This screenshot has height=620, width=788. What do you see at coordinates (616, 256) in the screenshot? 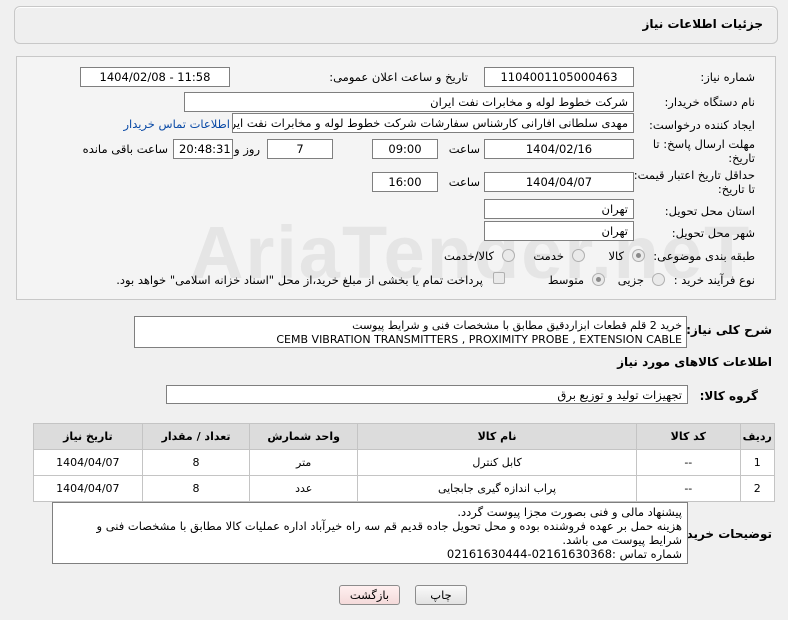
I see `category-option-goods: کالا` at bounding box center [616, 256].